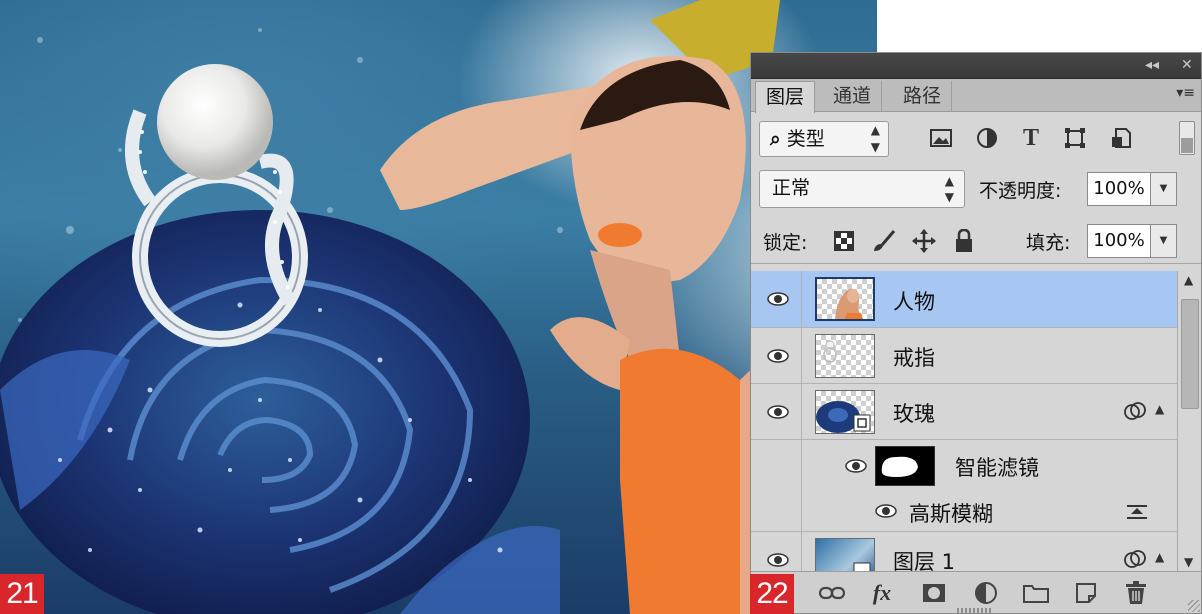  I want to click on smart-object-filter-icon, so click(1121, 138).